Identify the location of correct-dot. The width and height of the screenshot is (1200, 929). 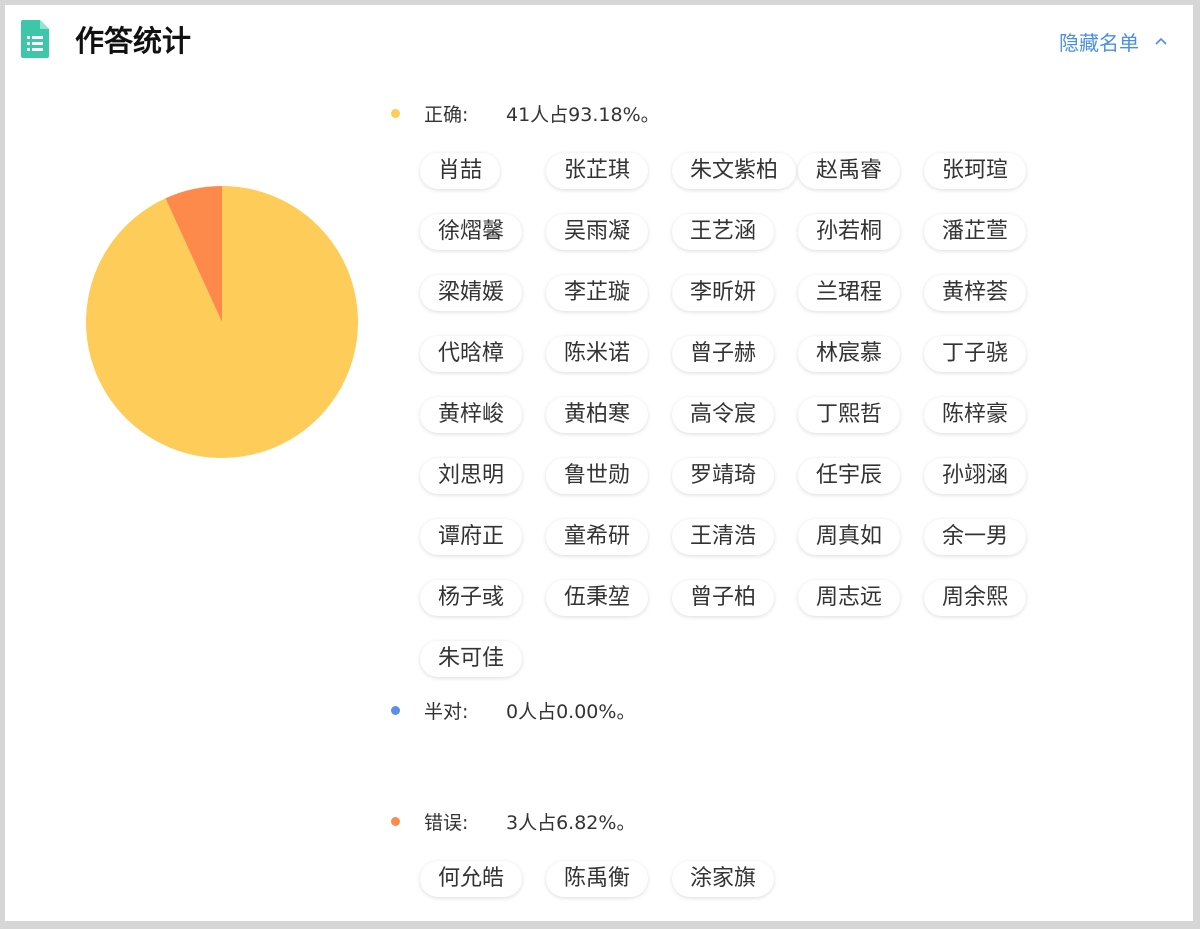
(395, 113).